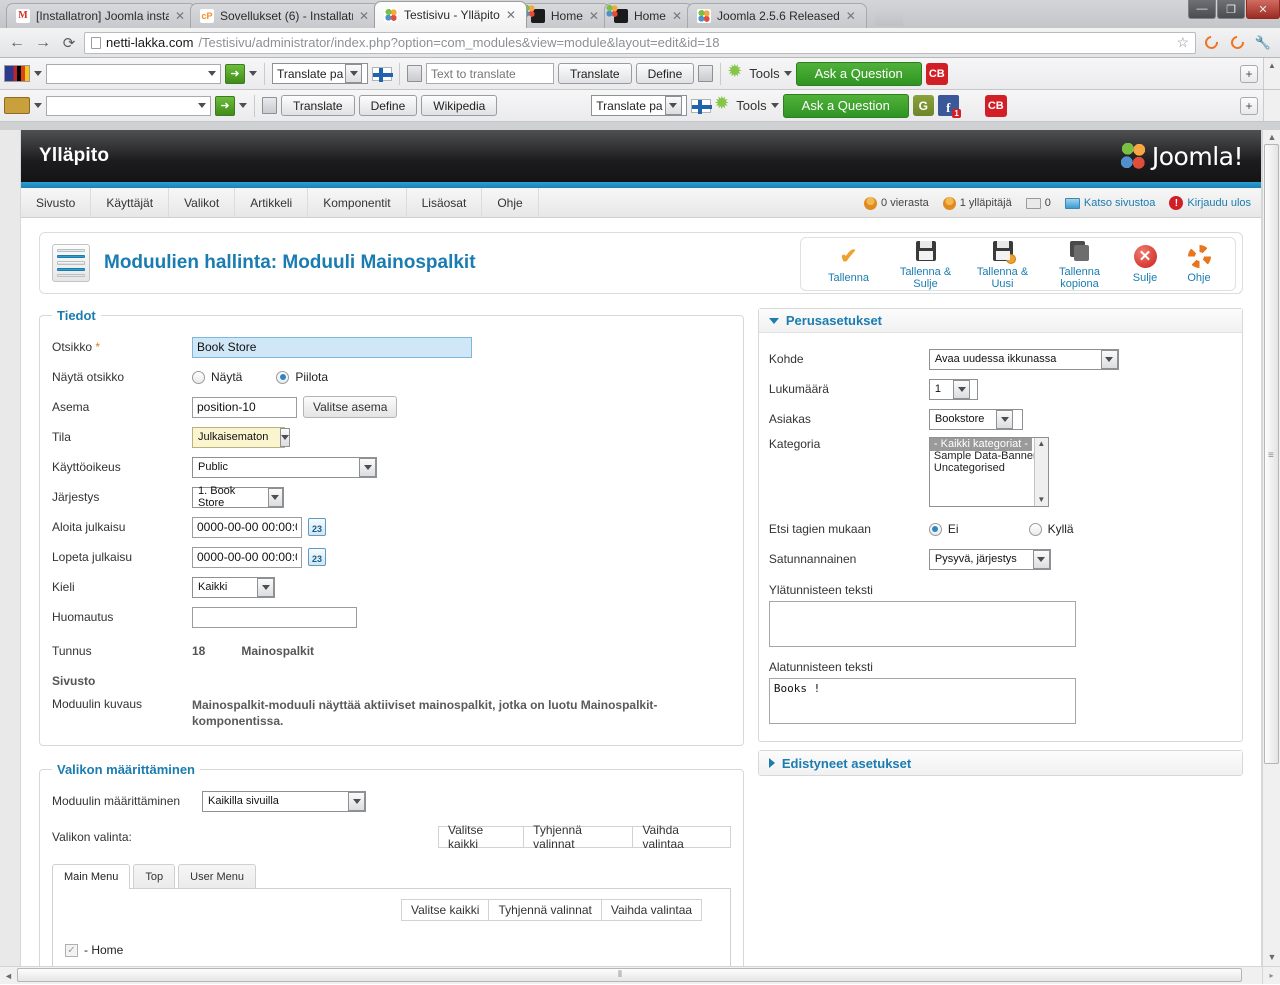 This screenshot has height=985, width=1280. I want to click on tag-search-radio-no: Ei, so click(943, 529).